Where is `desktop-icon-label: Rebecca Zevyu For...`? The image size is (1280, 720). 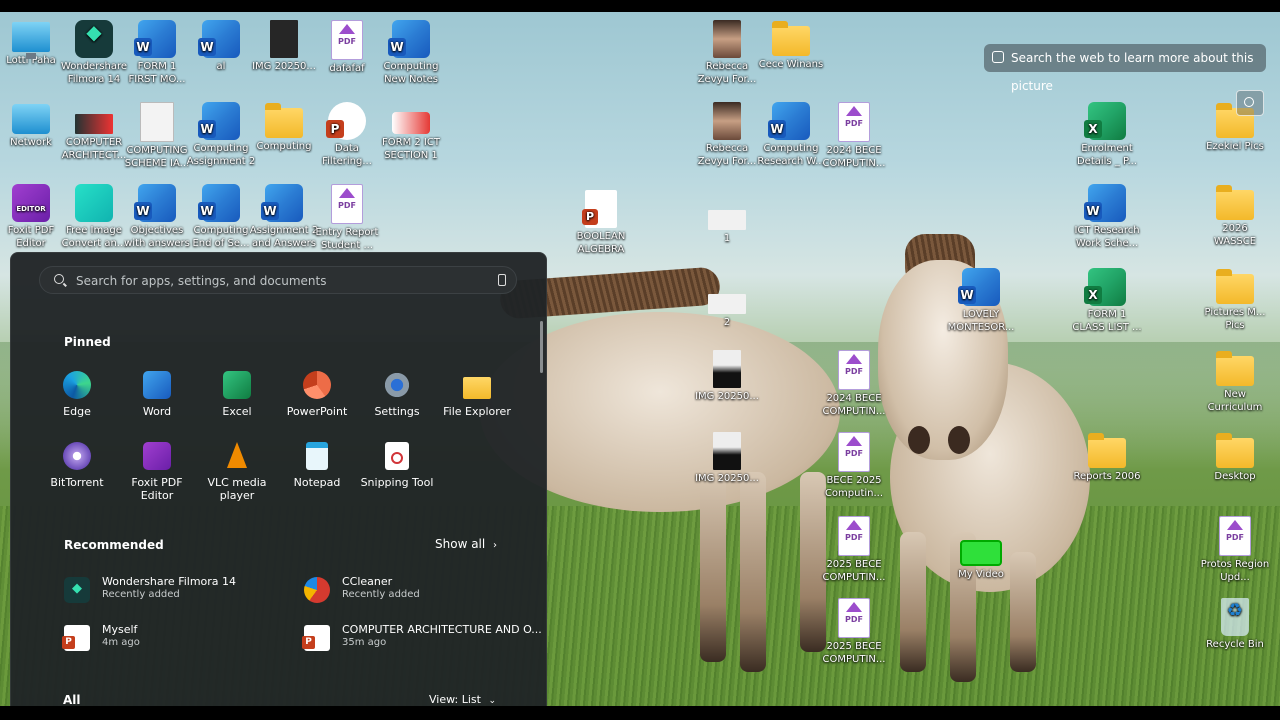 desktop-icon-label: Rebecca Zevyu For... is located at coordinates (727, 73).